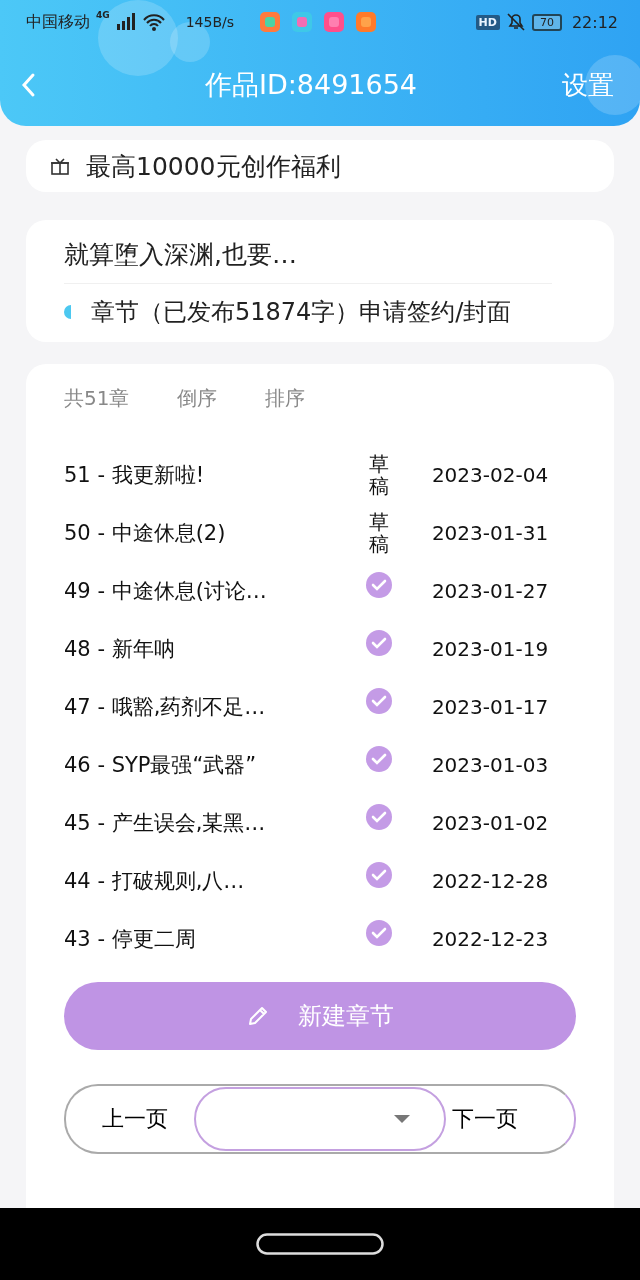 The height and width of the screenshot is (1280, 640). What do you see at coordinates (153, 22) in the screenshot?
I see `wifi-icon` at bounding box center [153, 22].